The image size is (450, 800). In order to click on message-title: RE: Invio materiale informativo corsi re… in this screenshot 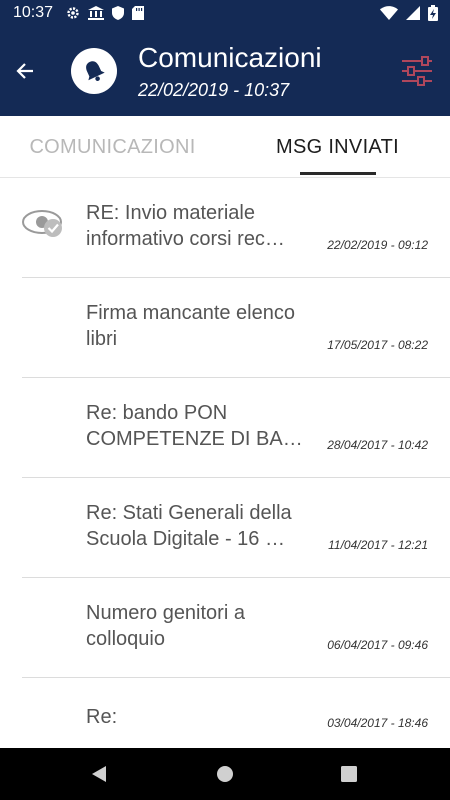, I will do `click(185, 226)`.